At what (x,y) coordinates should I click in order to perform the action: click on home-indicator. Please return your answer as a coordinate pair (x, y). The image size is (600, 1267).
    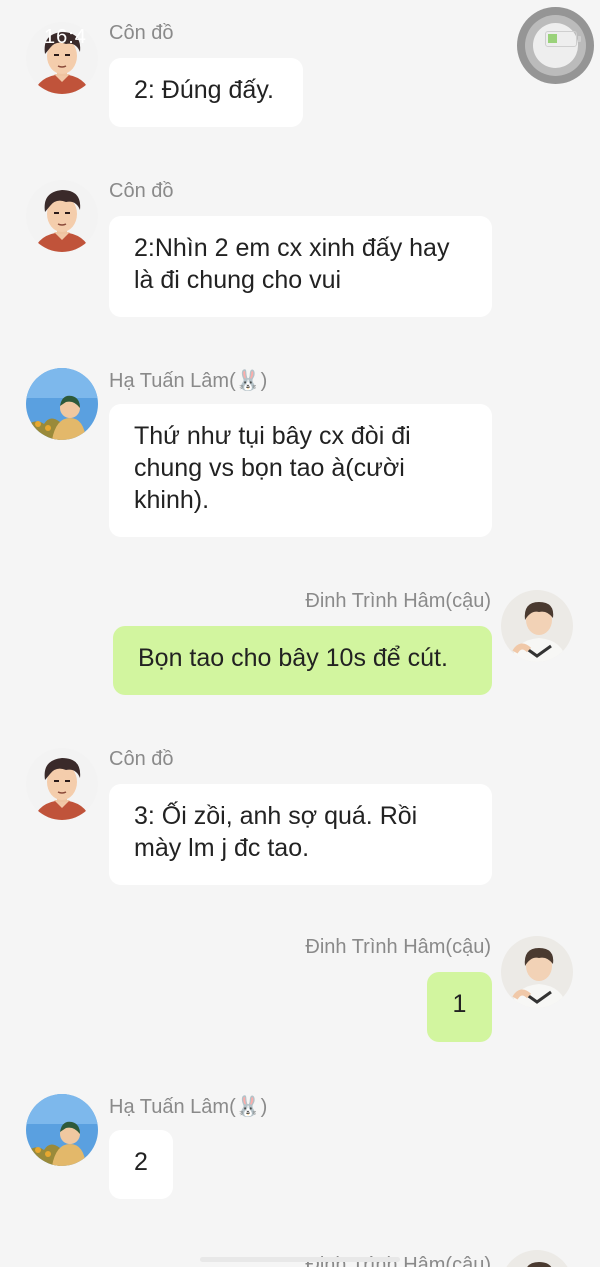
    Looking at the image, I should click on (300, 1259).